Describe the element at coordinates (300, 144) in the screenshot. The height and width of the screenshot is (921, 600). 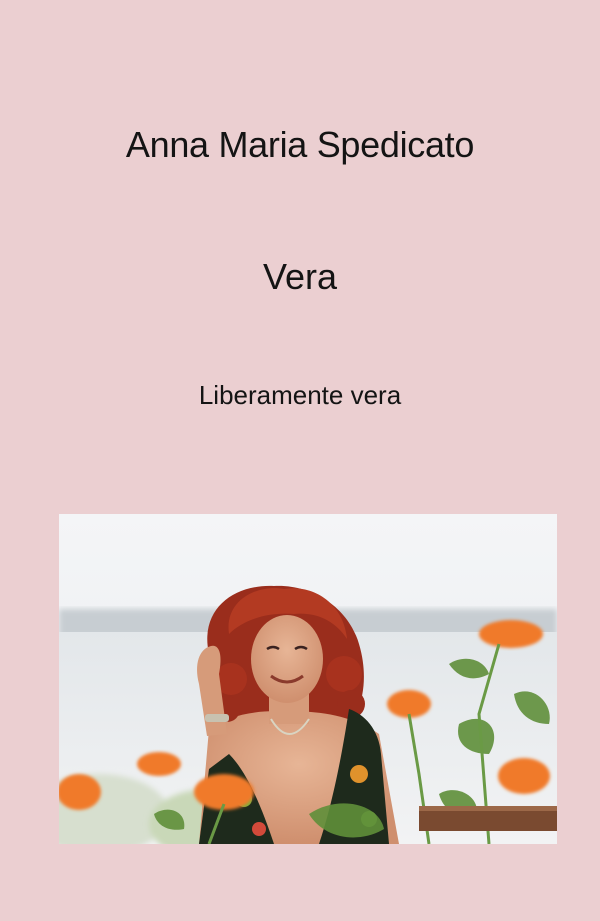
I see `author-name: Anna Maria Spedicato` at that location.